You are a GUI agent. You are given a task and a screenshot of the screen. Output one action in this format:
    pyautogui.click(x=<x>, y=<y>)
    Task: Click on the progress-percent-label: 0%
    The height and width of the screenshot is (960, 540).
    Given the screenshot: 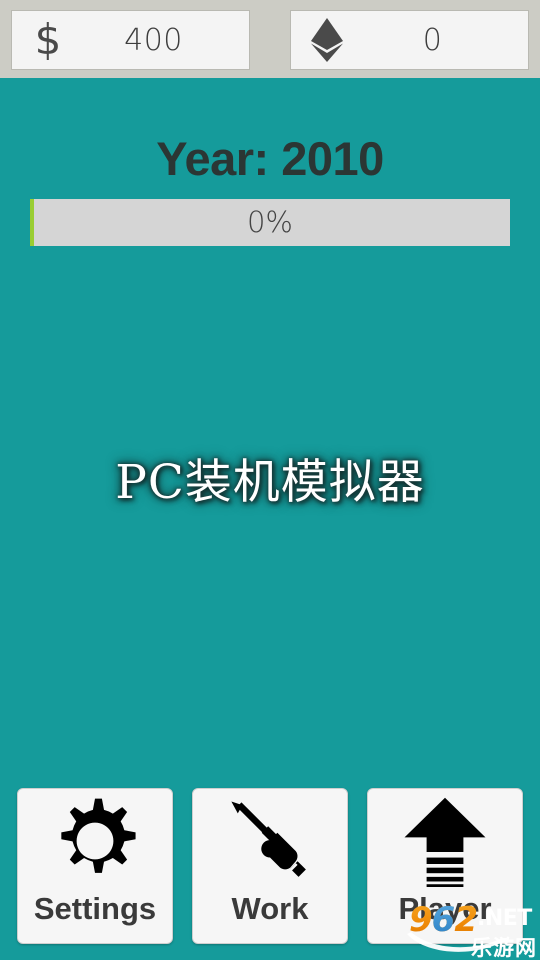 What is the action you would take?
    pyautogui.click(x=269, y=222)
    